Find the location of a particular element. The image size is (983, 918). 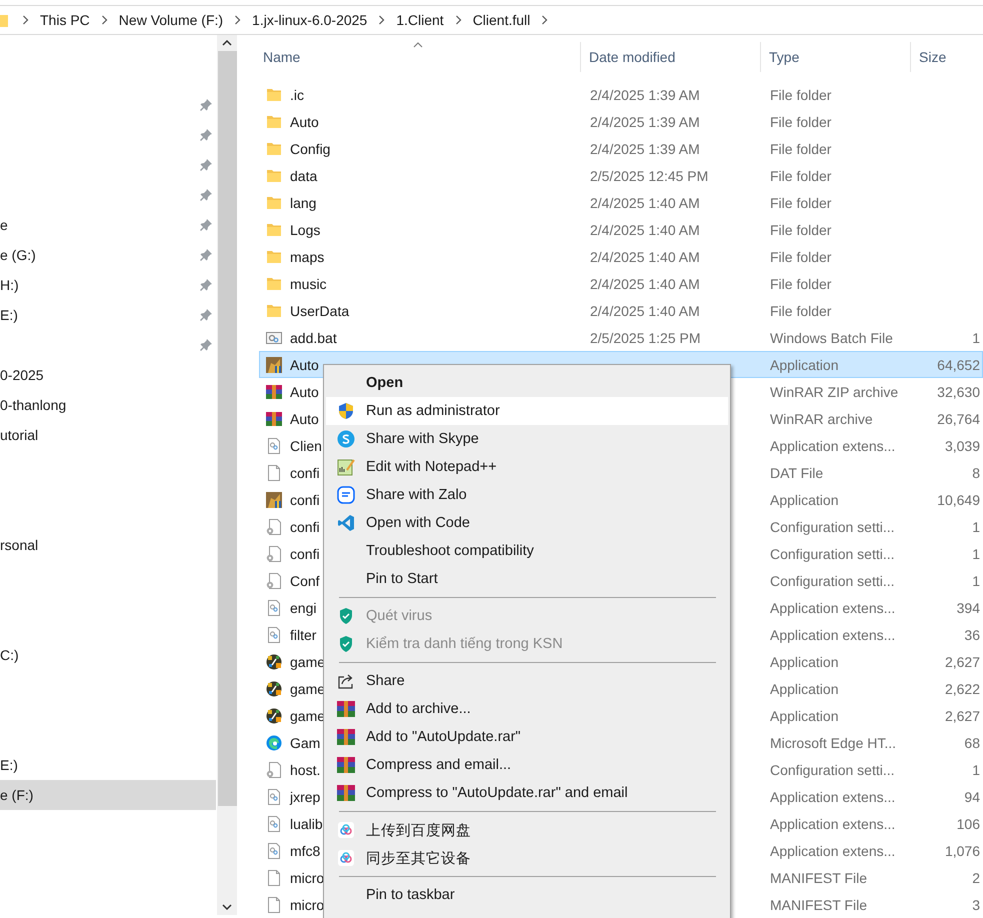

file-size: 94 is located at coordinates (972, 796).